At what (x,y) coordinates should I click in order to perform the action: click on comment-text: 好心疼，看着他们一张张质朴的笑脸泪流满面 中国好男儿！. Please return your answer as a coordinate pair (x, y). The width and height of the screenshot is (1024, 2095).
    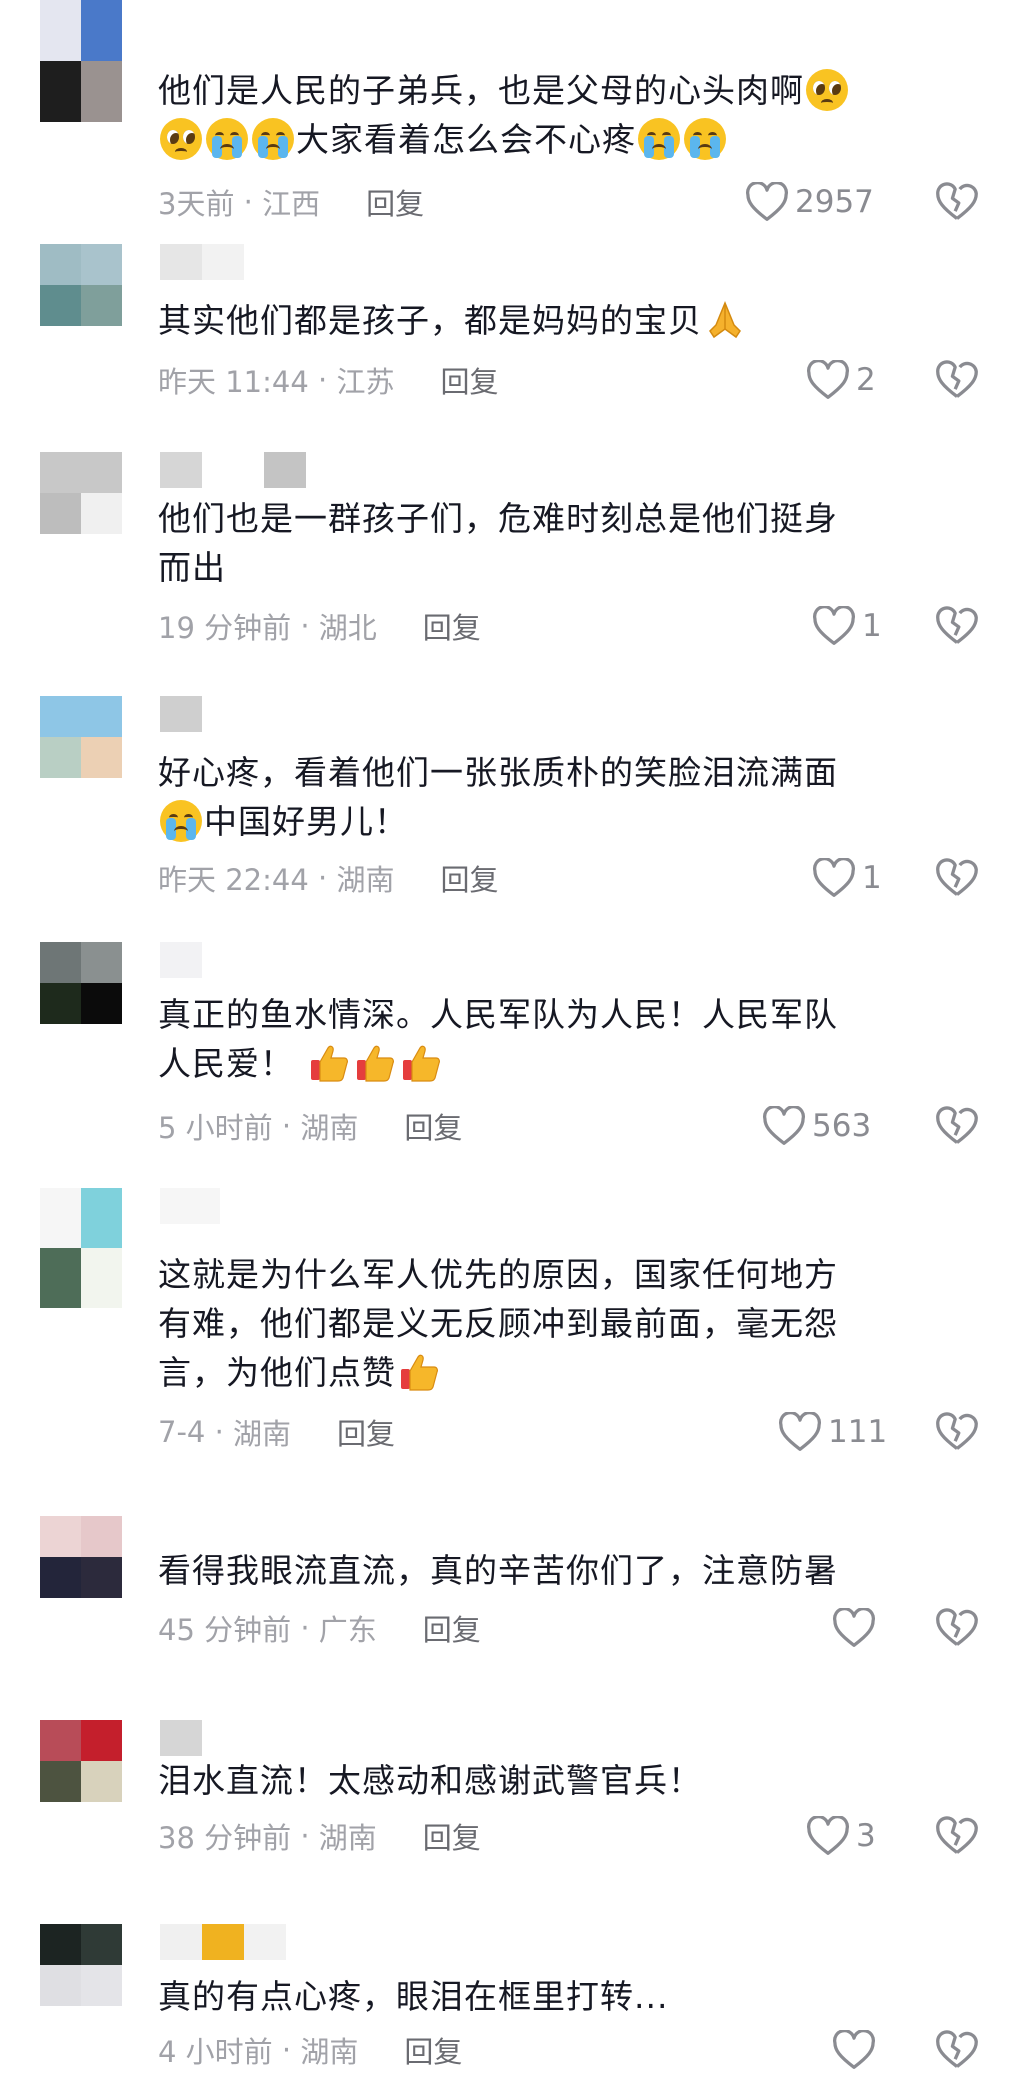
    Looking at the image, I should click on (563, 797).